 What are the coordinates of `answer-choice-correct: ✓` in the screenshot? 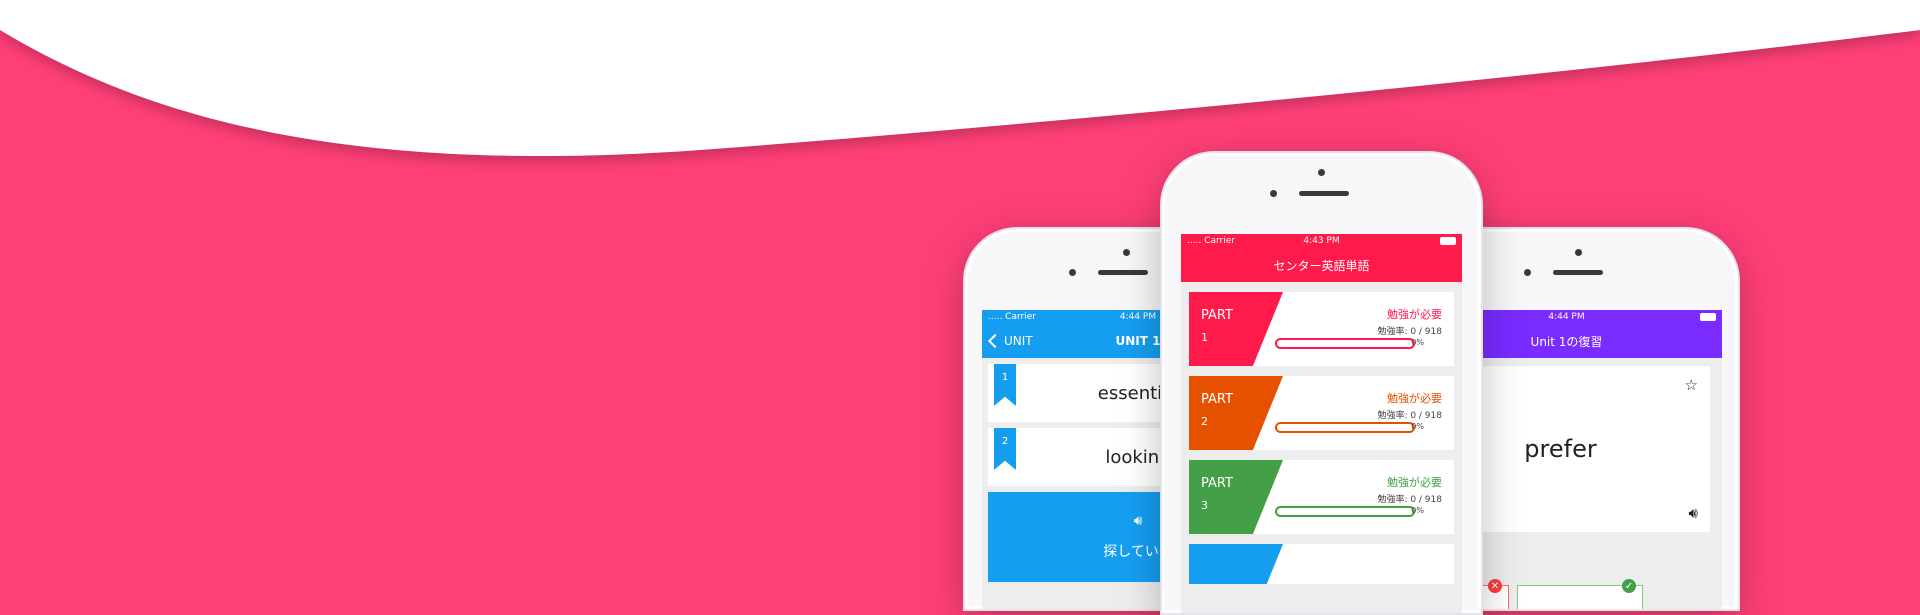 It's located at (1580, 594).